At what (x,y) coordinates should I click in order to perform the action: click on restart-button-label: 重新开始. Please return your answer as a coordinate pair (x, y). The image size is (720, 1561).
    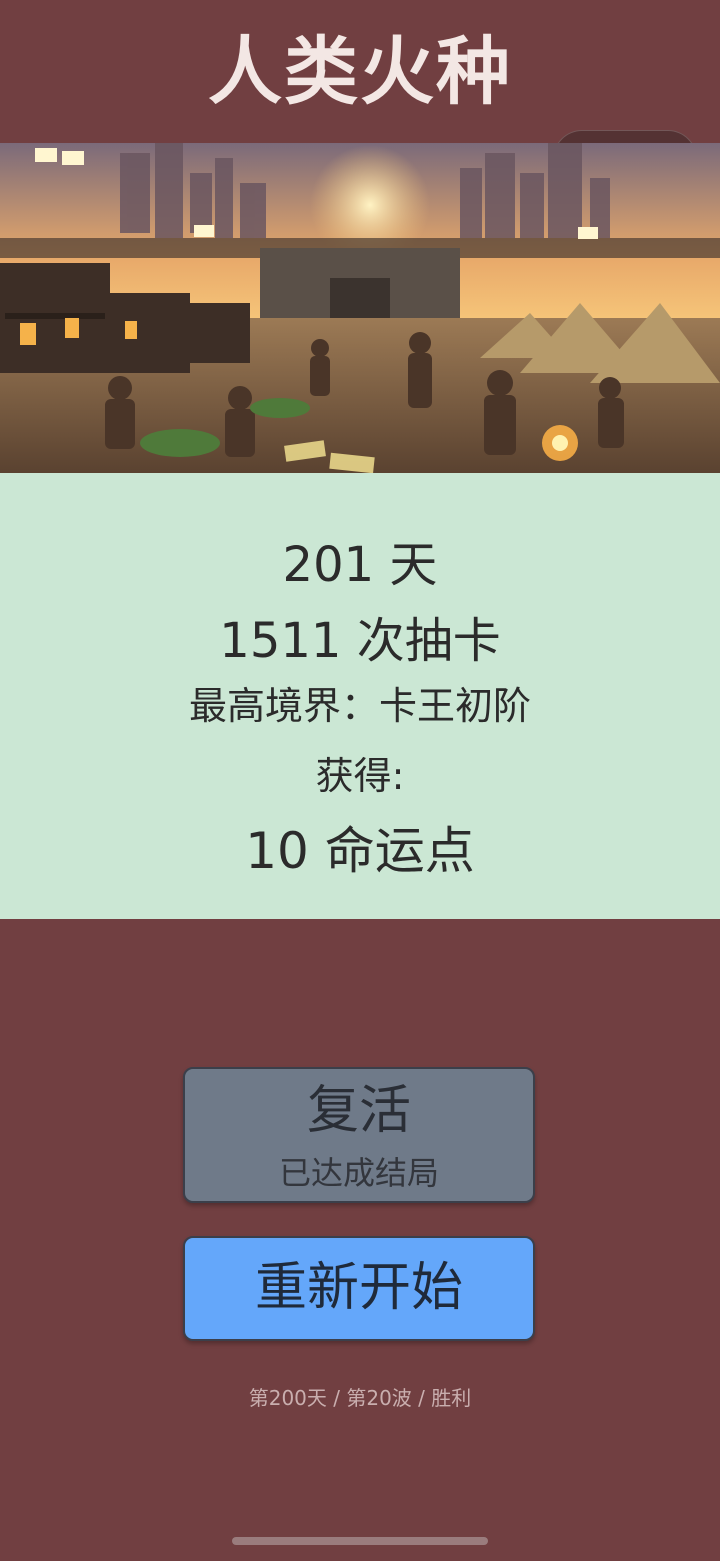
    Looking at the image, I should click on (358, 1288).